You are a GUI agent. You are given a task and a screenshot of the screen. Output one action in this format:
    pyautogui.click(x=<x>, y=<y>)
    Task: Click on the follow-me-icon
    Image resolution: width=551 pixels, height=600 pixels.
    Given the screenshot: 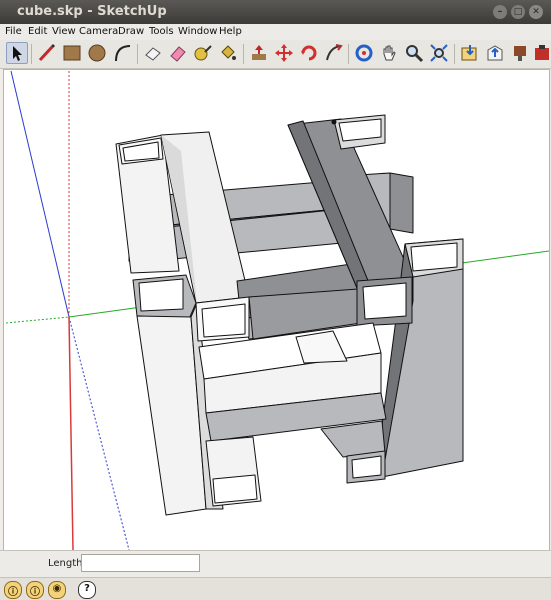 What is the action you would take?
    pyautogui.click(x=334, y=52)
    